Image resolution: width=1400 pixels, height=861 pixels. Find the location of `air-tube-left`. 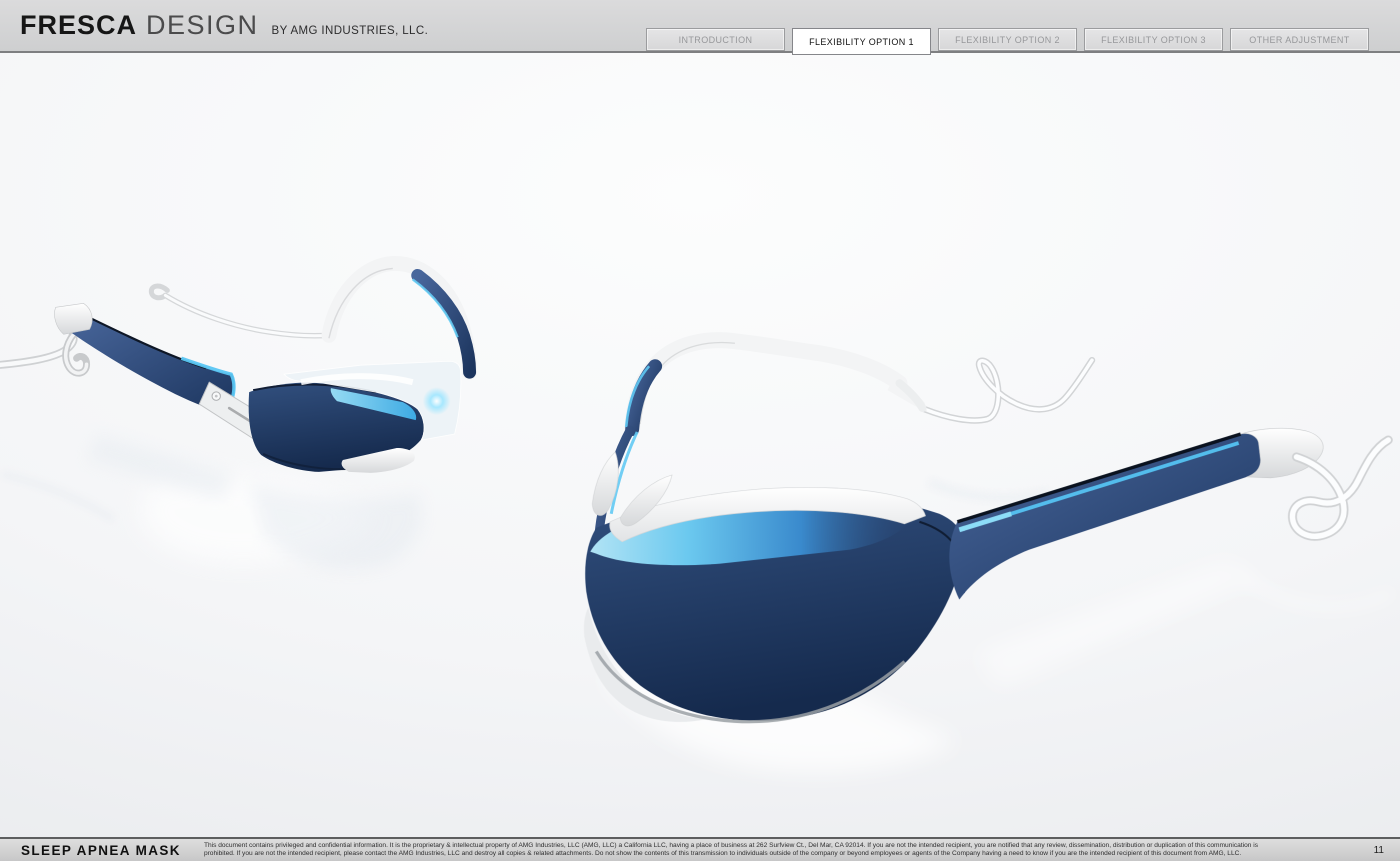

air-tube-left is located at coordinates (45, 353).